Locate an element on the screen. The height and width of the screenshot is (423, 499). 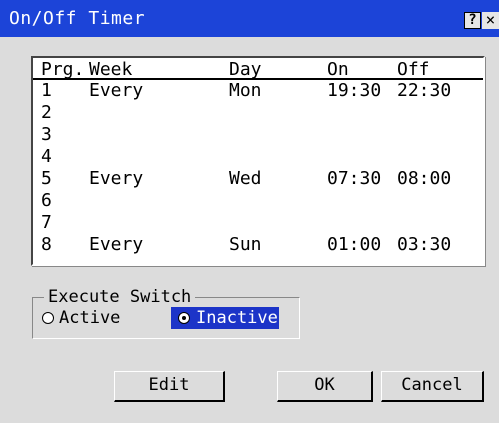
table-header: Prg. Week Day On Off is located at coordinates (258, 69).